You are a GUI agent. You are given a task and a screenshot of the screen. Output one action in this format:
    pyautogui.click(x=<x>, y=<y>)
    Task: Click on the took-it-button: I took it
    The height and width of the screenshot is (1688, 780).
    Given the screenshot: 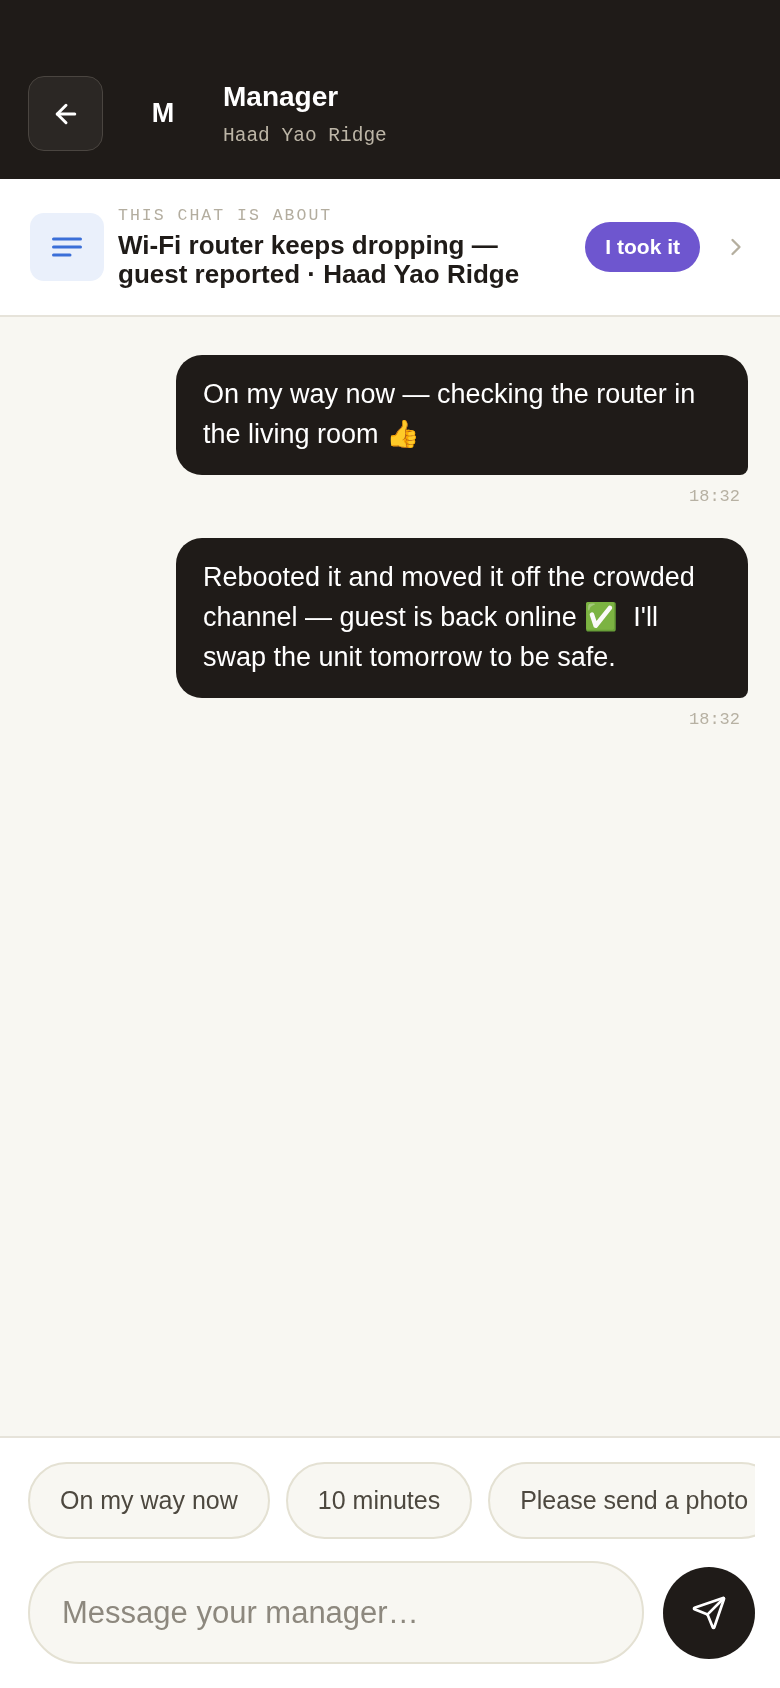 What is the action you would take?
    pyautogui.click(x=642, y=247)
    